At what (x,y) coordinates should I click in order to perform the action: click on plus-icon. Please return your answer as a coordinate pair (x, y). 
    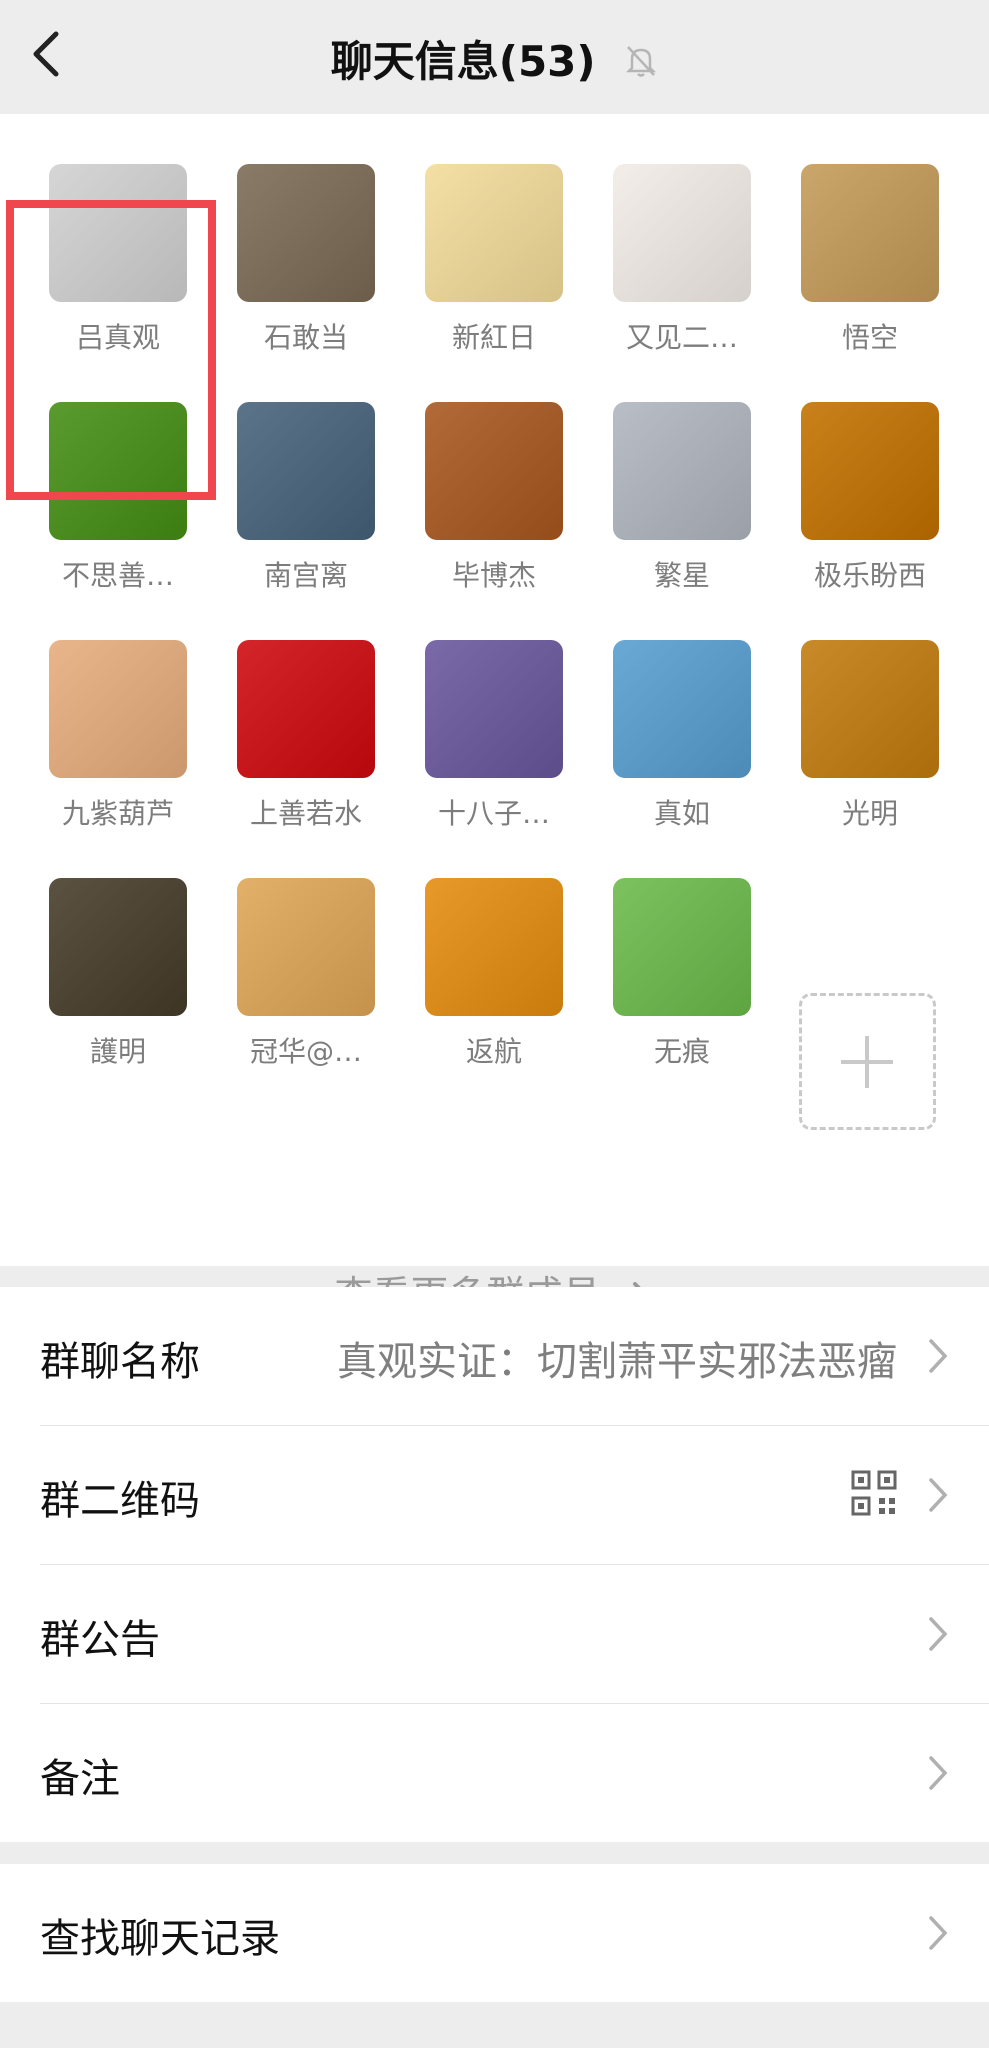
    Looking at the image, I should click on (867, 1062).